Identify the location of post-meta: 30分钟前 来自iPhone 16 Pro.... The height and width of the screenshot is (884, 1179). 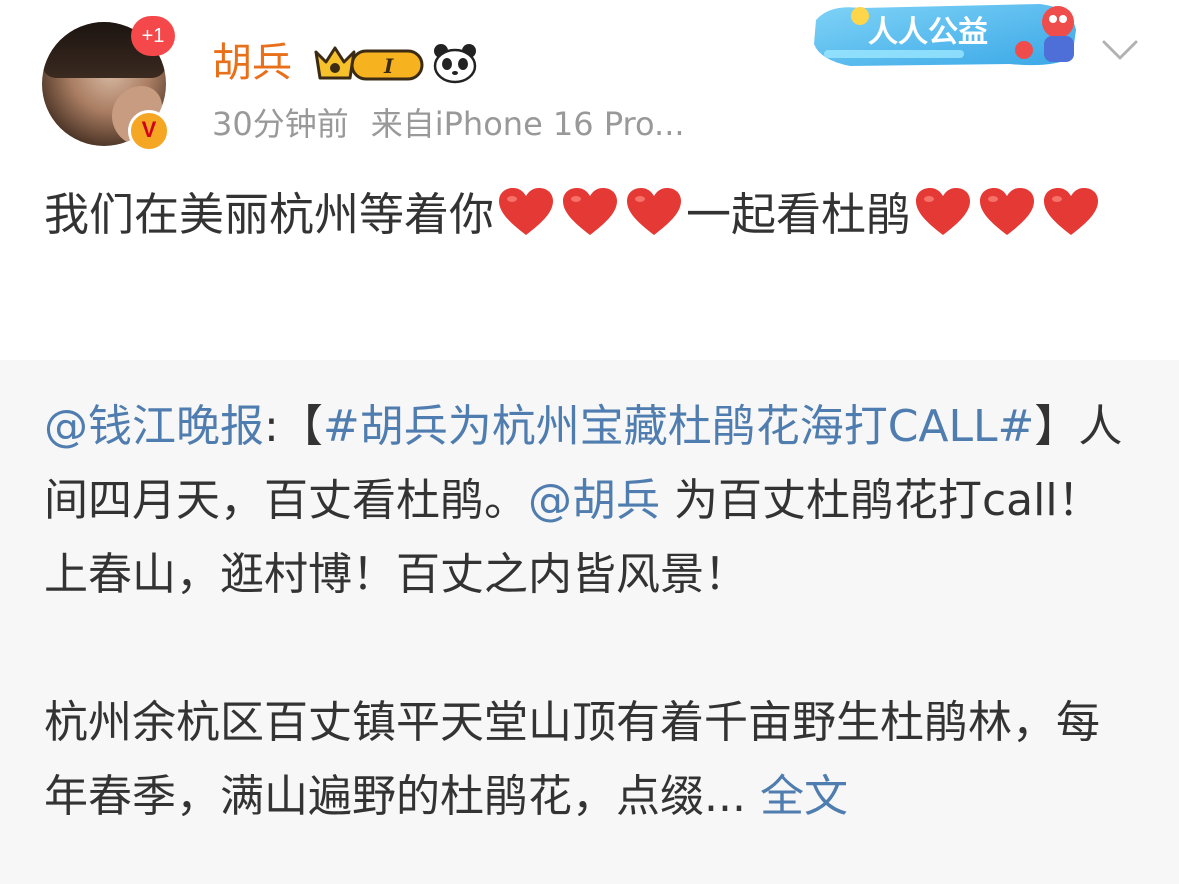
(448, 124).